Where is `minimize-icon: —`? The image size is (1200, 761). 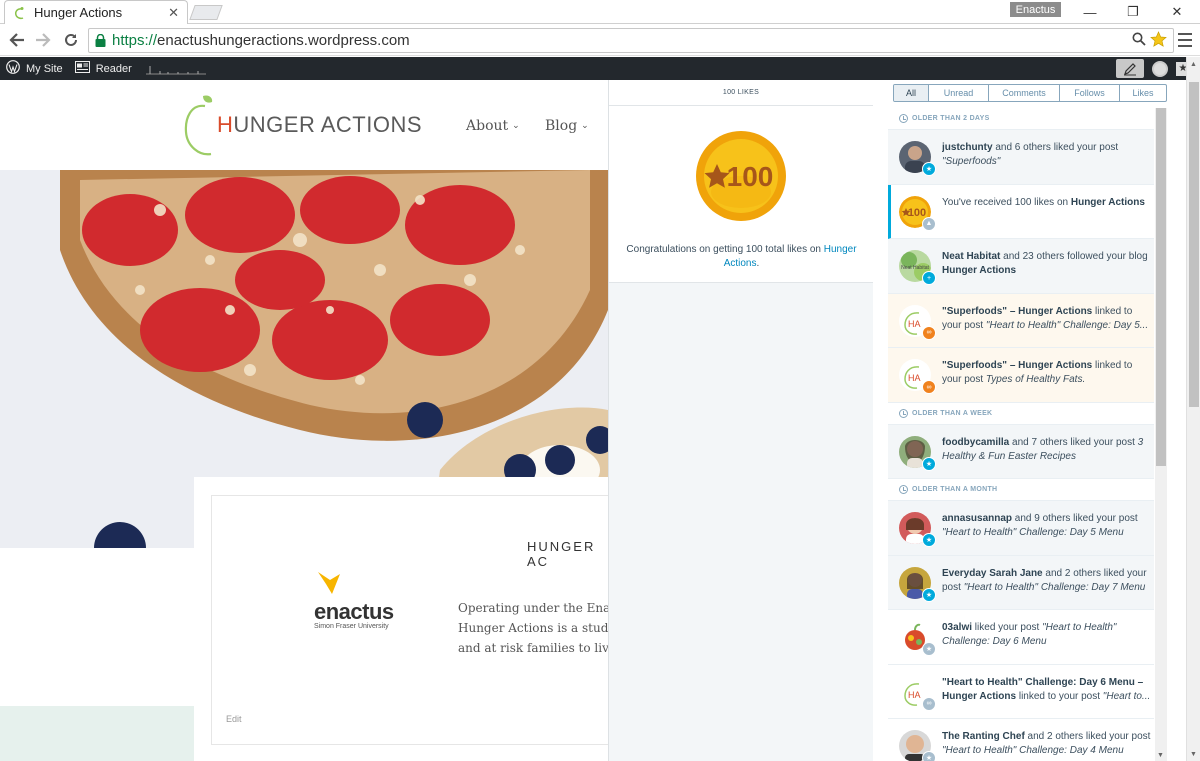
minimize-icon: — is located at coordinates (1090, 12).